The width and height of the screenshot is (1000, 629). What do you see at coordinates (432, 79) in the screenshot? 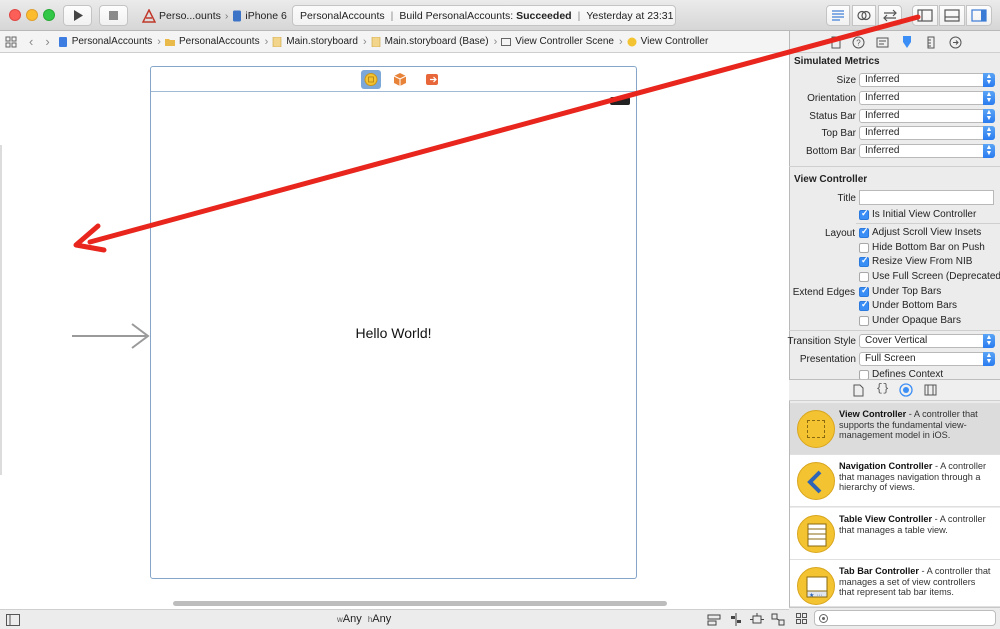
I see `exit-icon` at bounding box center [432, 79].